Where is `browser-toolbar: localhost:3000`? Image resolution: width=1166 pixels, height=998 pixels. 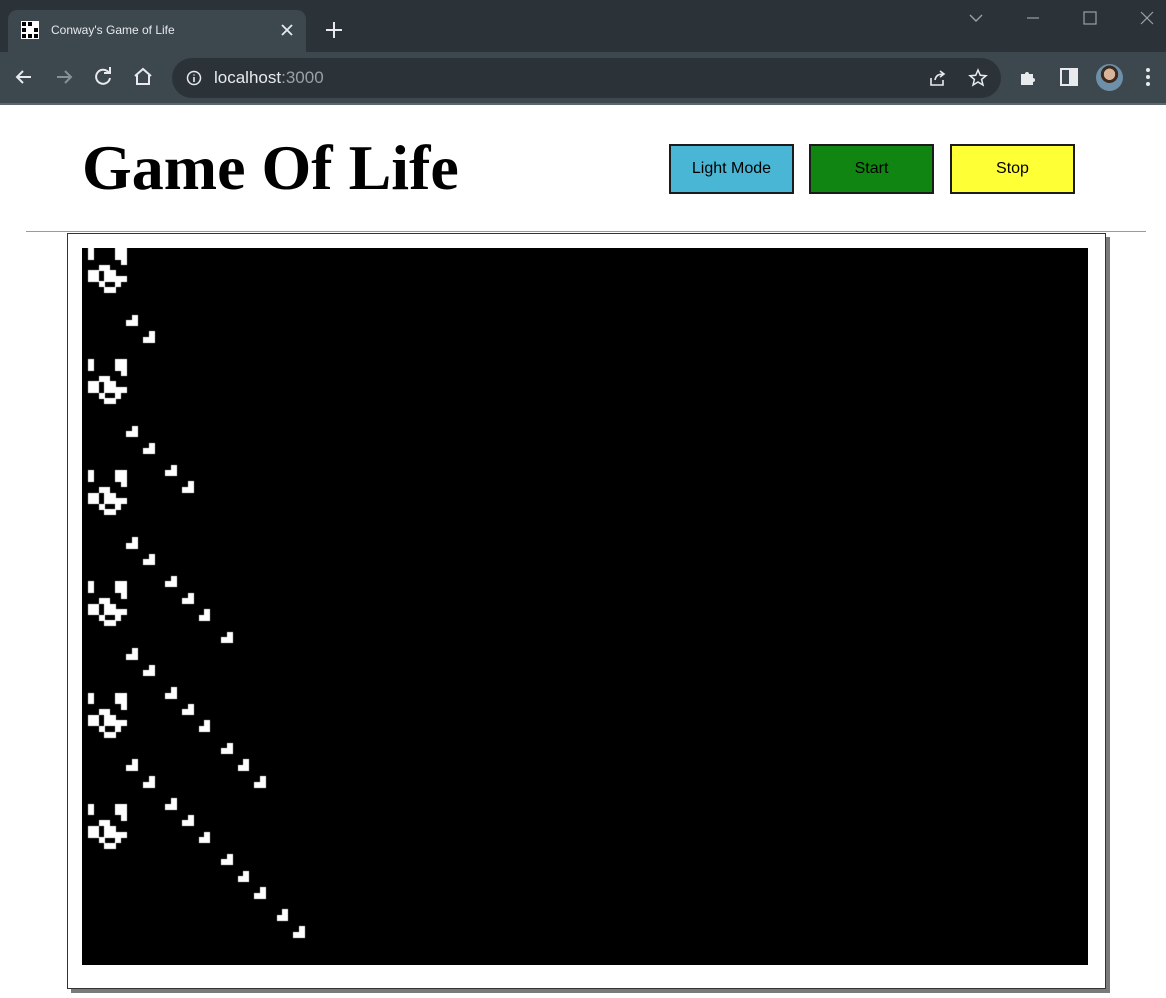
browser-toolbar: localhost:3000 is located at coordinates (583, 77).